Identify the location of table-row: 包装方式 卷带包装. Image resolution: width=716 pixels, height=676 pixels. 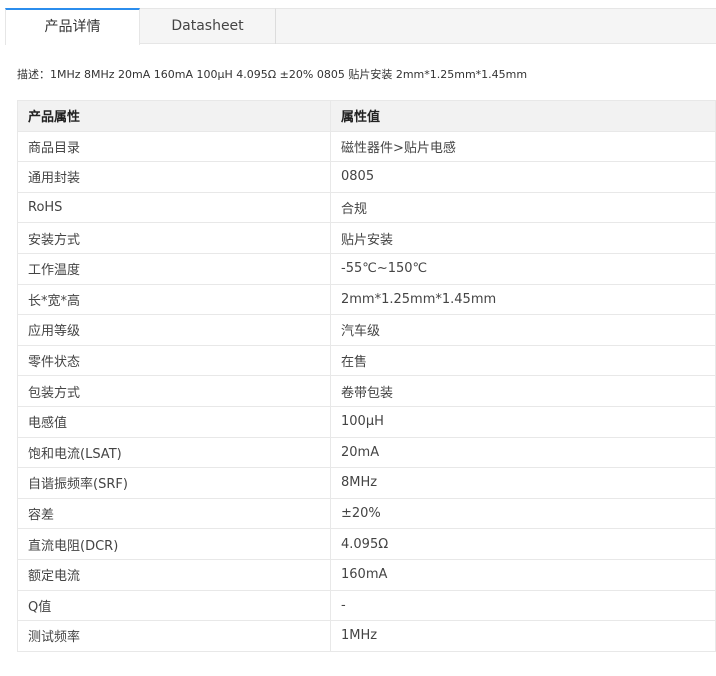
(366, 391).